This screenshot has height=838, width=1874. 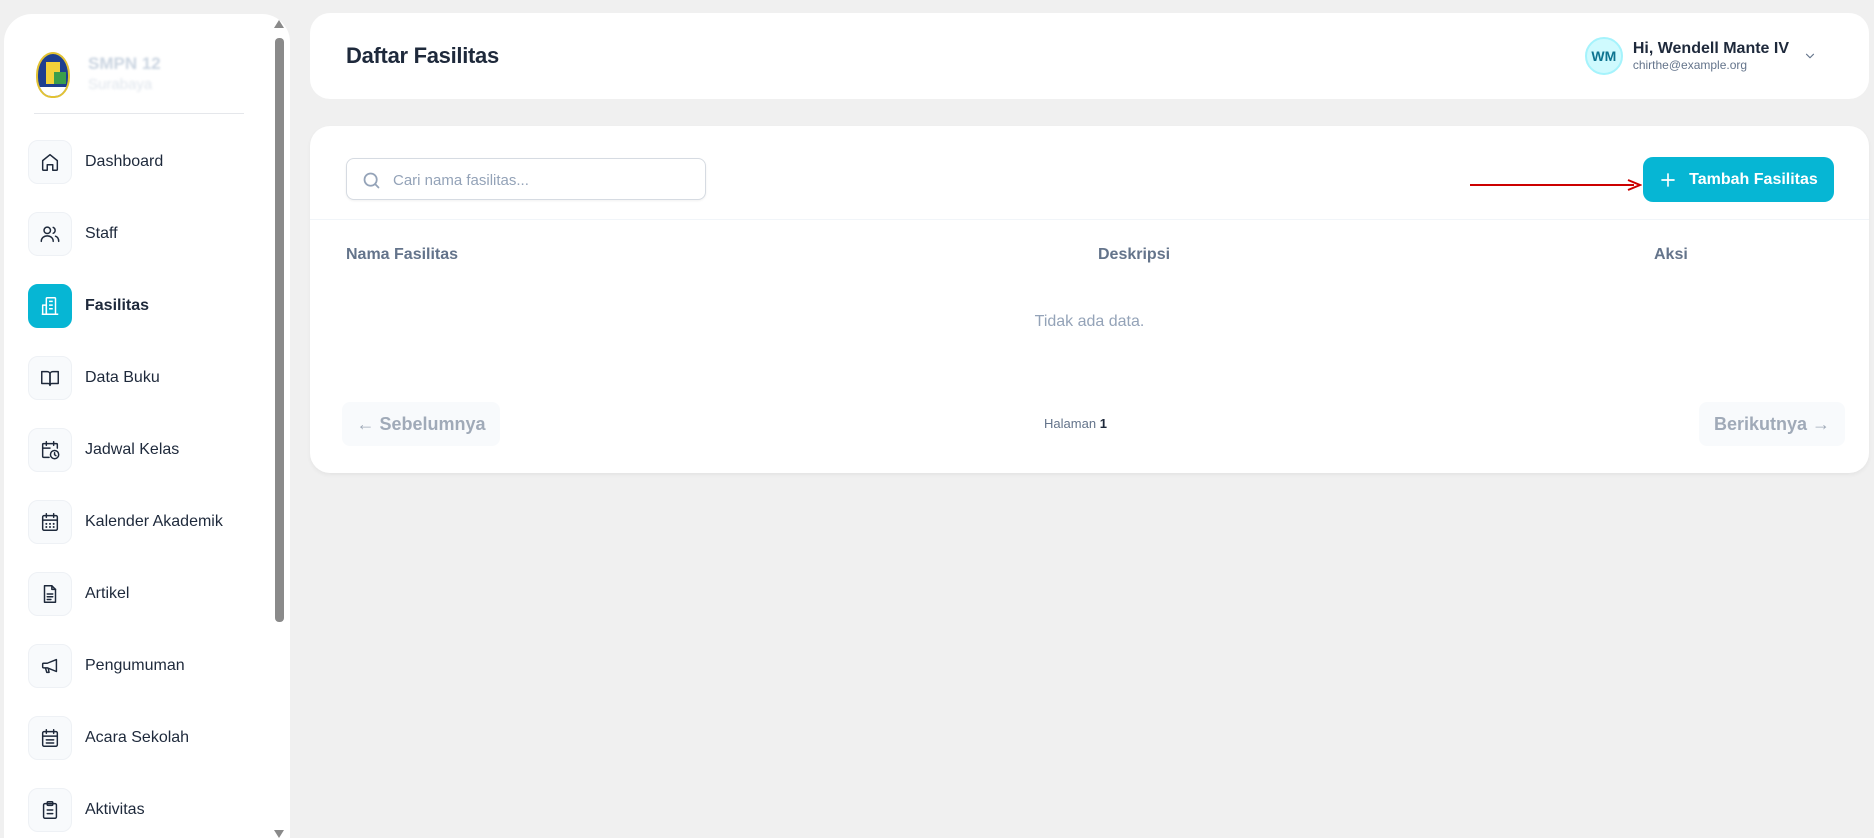 What do you see at coordinates (124, 161) in the screenshot?
I see `sidebar-item-label: Dashboard` at bounding box center [124, 161].